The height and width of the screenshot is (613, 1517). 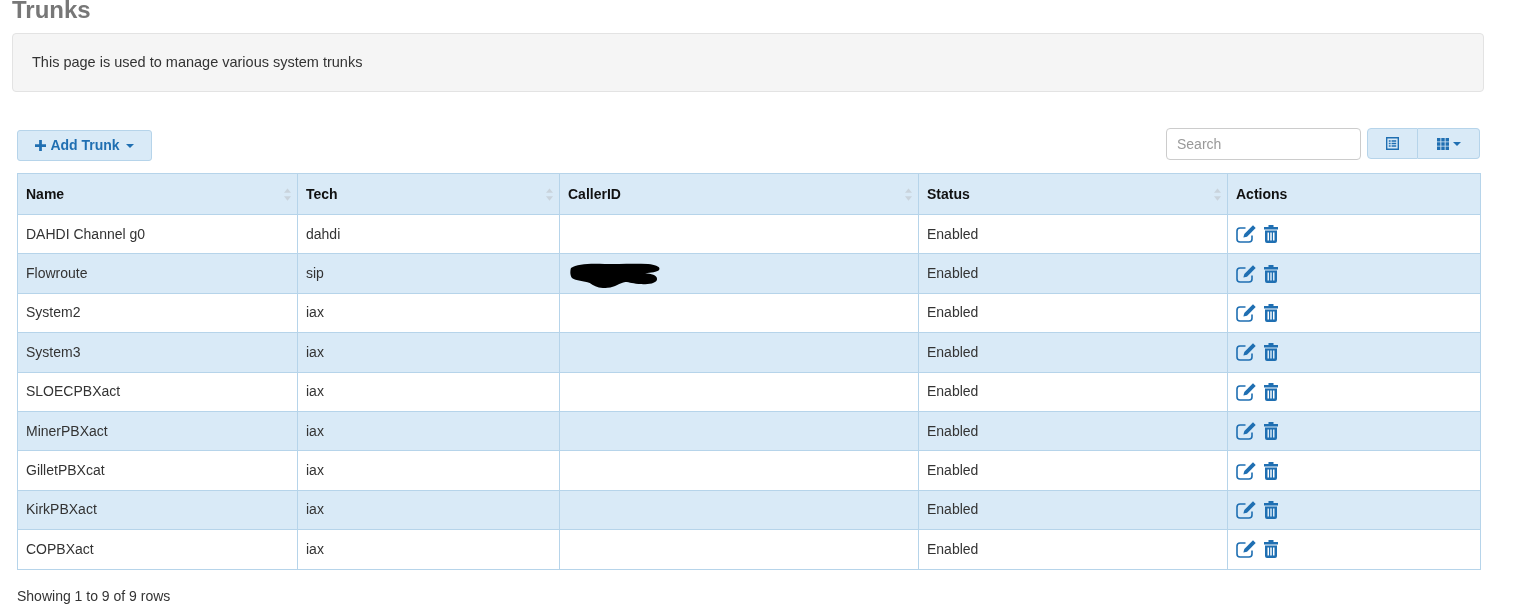 I want to click on table-cell: sip, so click(x=428, y=273).